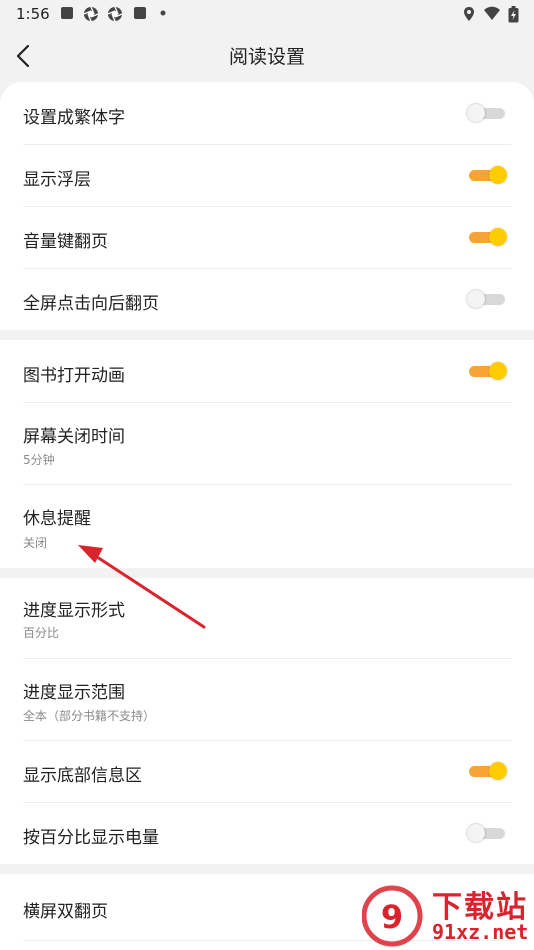 The height and width of the screenshot is (950, 534). What do you see at coordinates (448, 915) in the screenshot?
I see `watermark: 9 下载站 91xz.net` at bounding box center [448, 915].